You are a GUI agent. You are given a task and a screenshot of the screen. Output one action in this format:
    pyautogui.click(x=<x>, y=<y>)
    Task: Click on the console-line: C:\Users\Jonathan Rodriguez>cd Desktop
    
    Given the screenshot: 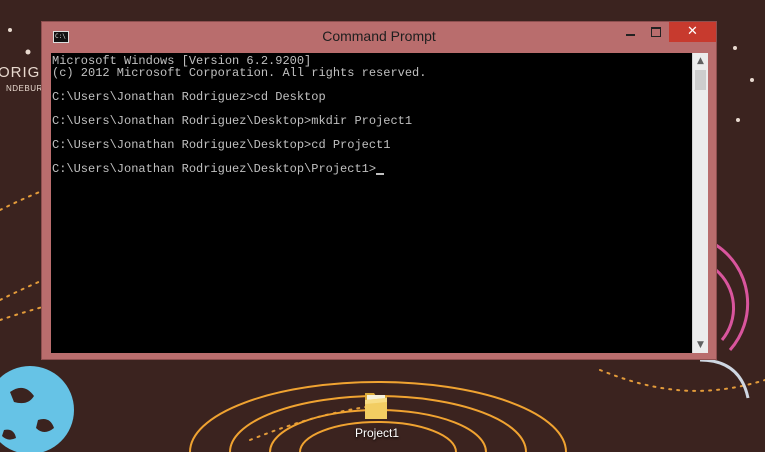 What is the action you would take?
    pyautogui.click(x=189, y=97)
    